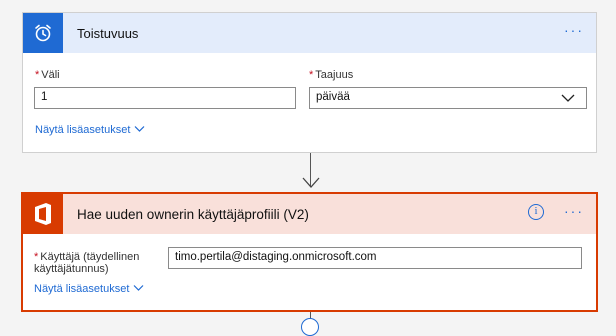 This screenshot has width=616, height=336. Describe the element at coordinates (43, 33) in the screenshot. I see `alarm-clock-icon` at that location.